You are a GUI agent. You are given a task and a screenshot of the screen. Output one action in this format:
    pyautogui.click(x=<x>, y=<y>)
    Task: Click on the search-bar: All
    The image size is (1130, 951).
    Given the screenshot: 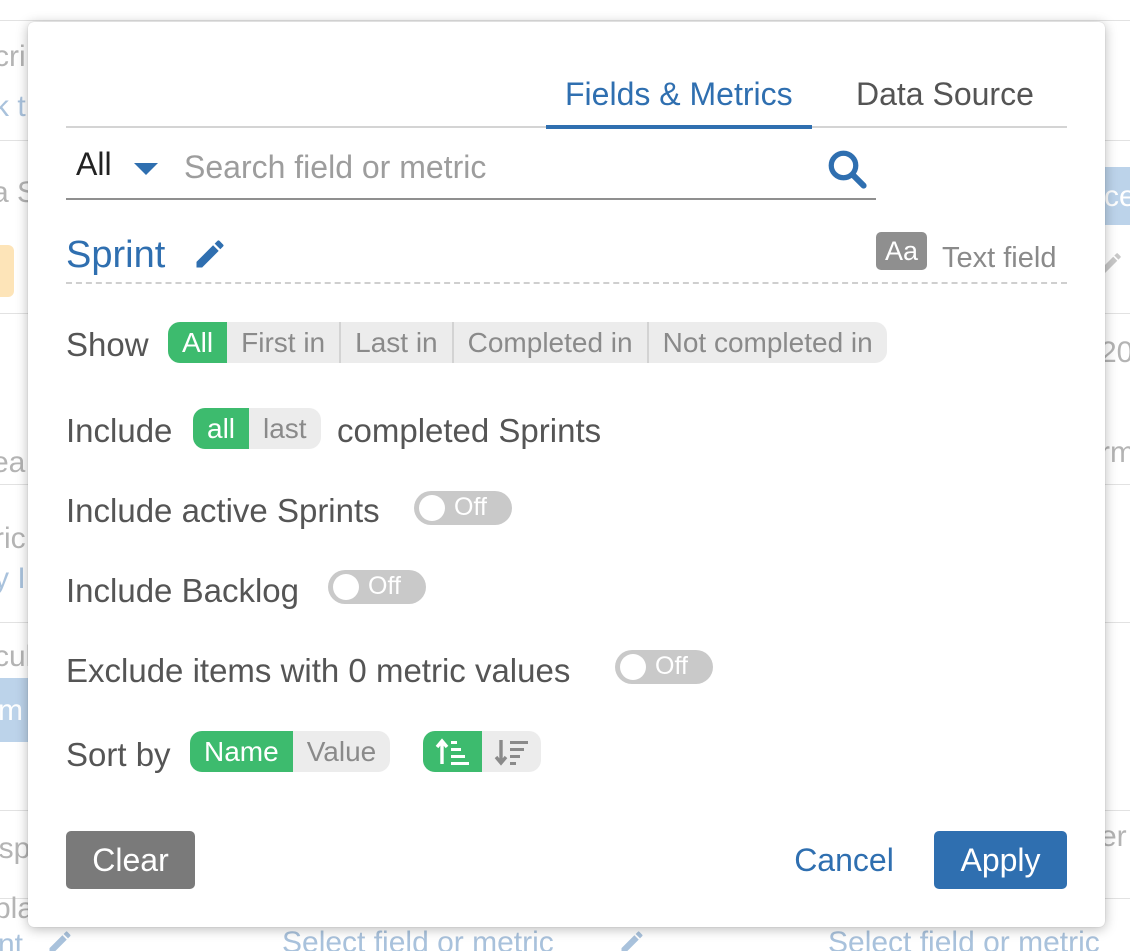 What is the action you would take?
    pyautogui.click(x=471, y=169)
    